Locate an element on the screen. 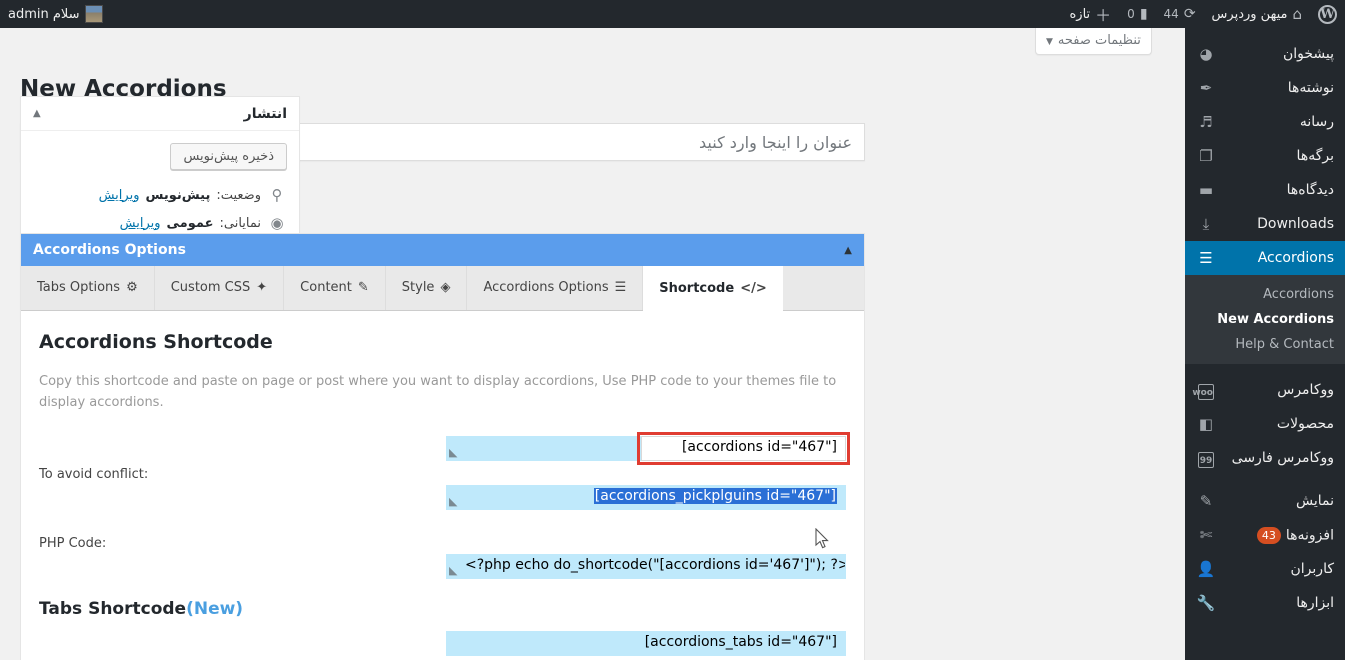  pin-marker-icon: ⚲ is located at coordinates (277, 195).